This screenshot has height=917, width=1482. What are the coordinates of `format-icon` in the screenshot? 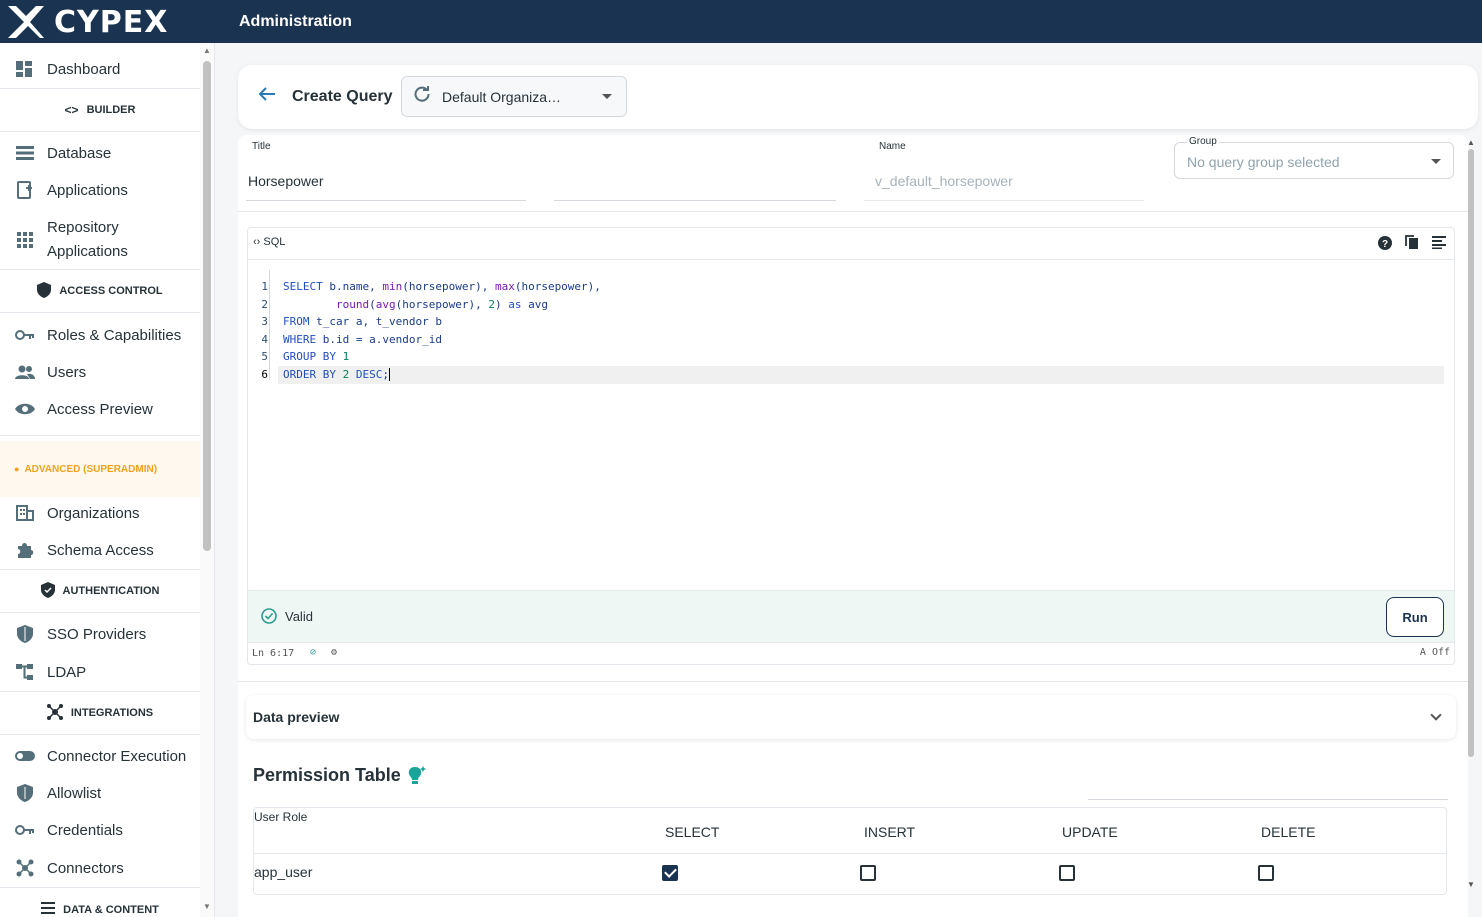 It's located at (1438, 242).